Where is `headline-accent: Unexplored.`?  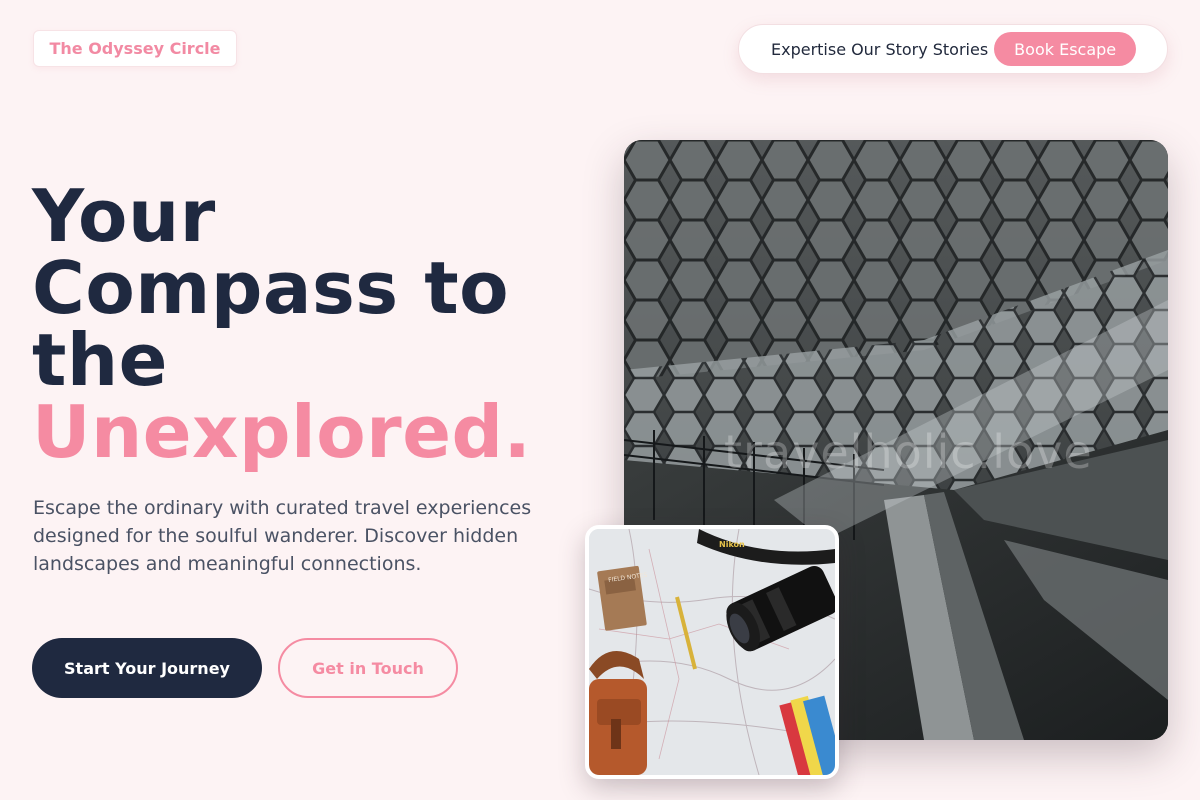 headline-accent: Unexplored. is located at coordinates (282, 432).